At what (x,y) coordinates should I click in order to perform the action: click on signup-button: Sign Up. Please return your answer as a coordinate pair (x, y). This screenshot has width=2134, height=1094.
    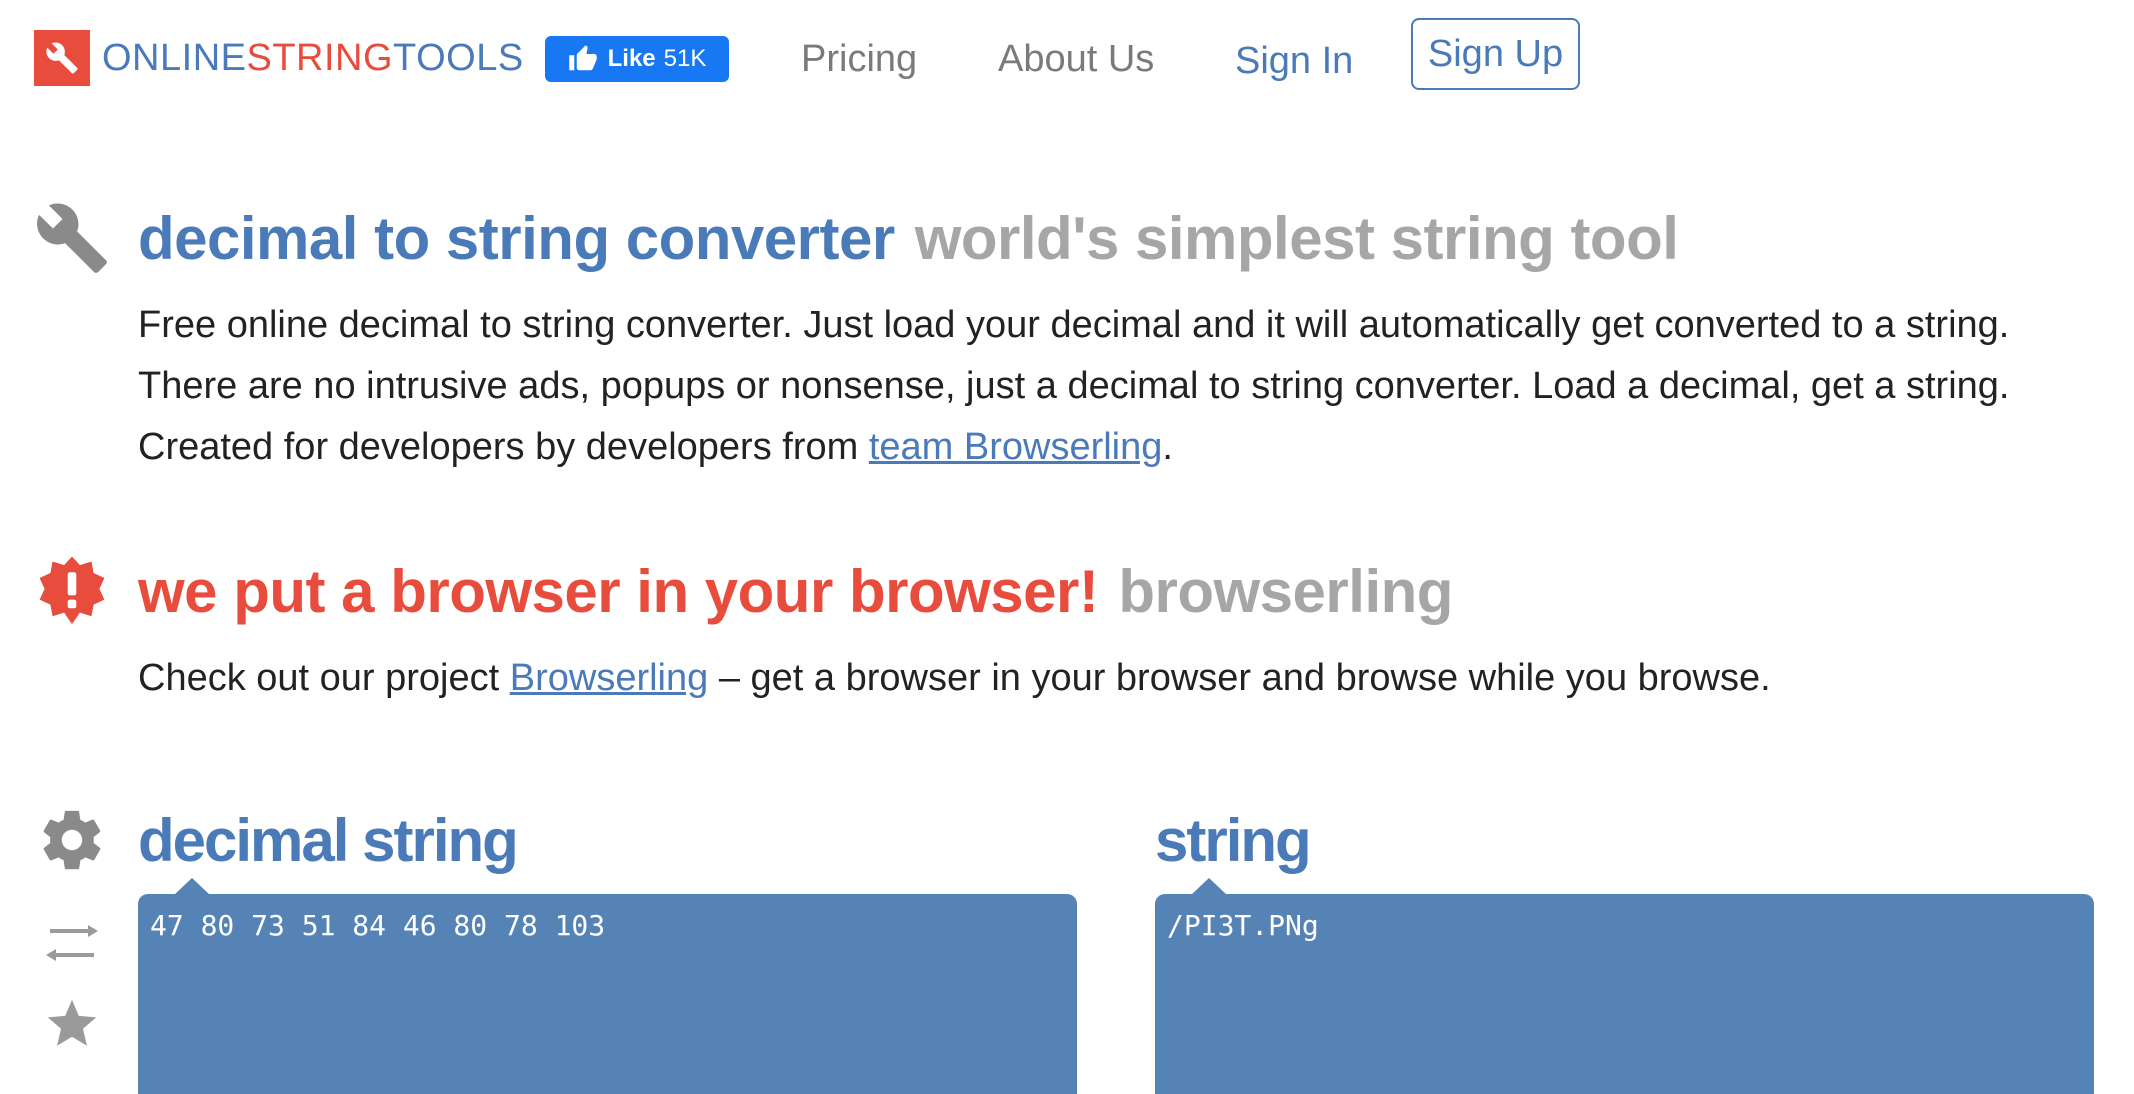
    Looking at the image, I should click on (1495, 54).